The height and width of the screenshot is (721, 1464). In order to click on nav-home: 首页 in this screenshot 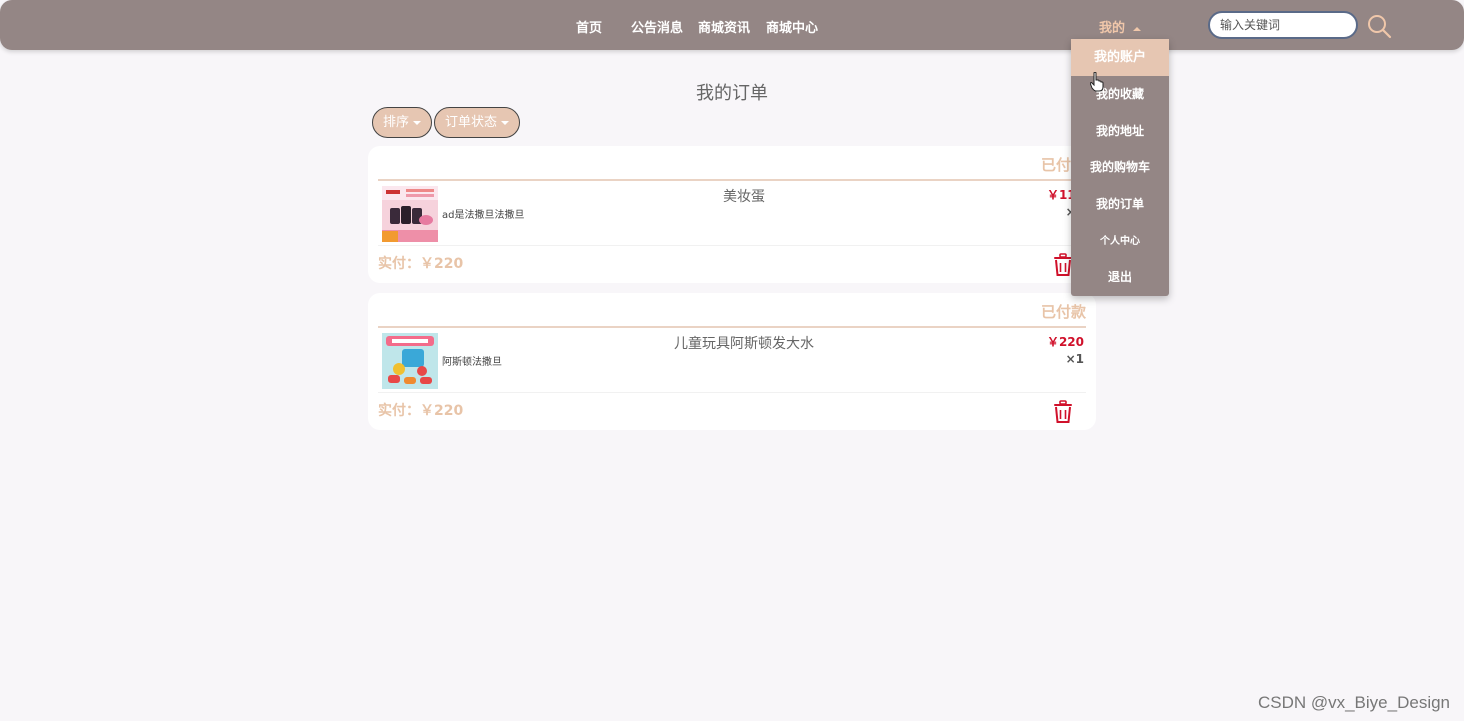, I will do `click(589, 26)`.